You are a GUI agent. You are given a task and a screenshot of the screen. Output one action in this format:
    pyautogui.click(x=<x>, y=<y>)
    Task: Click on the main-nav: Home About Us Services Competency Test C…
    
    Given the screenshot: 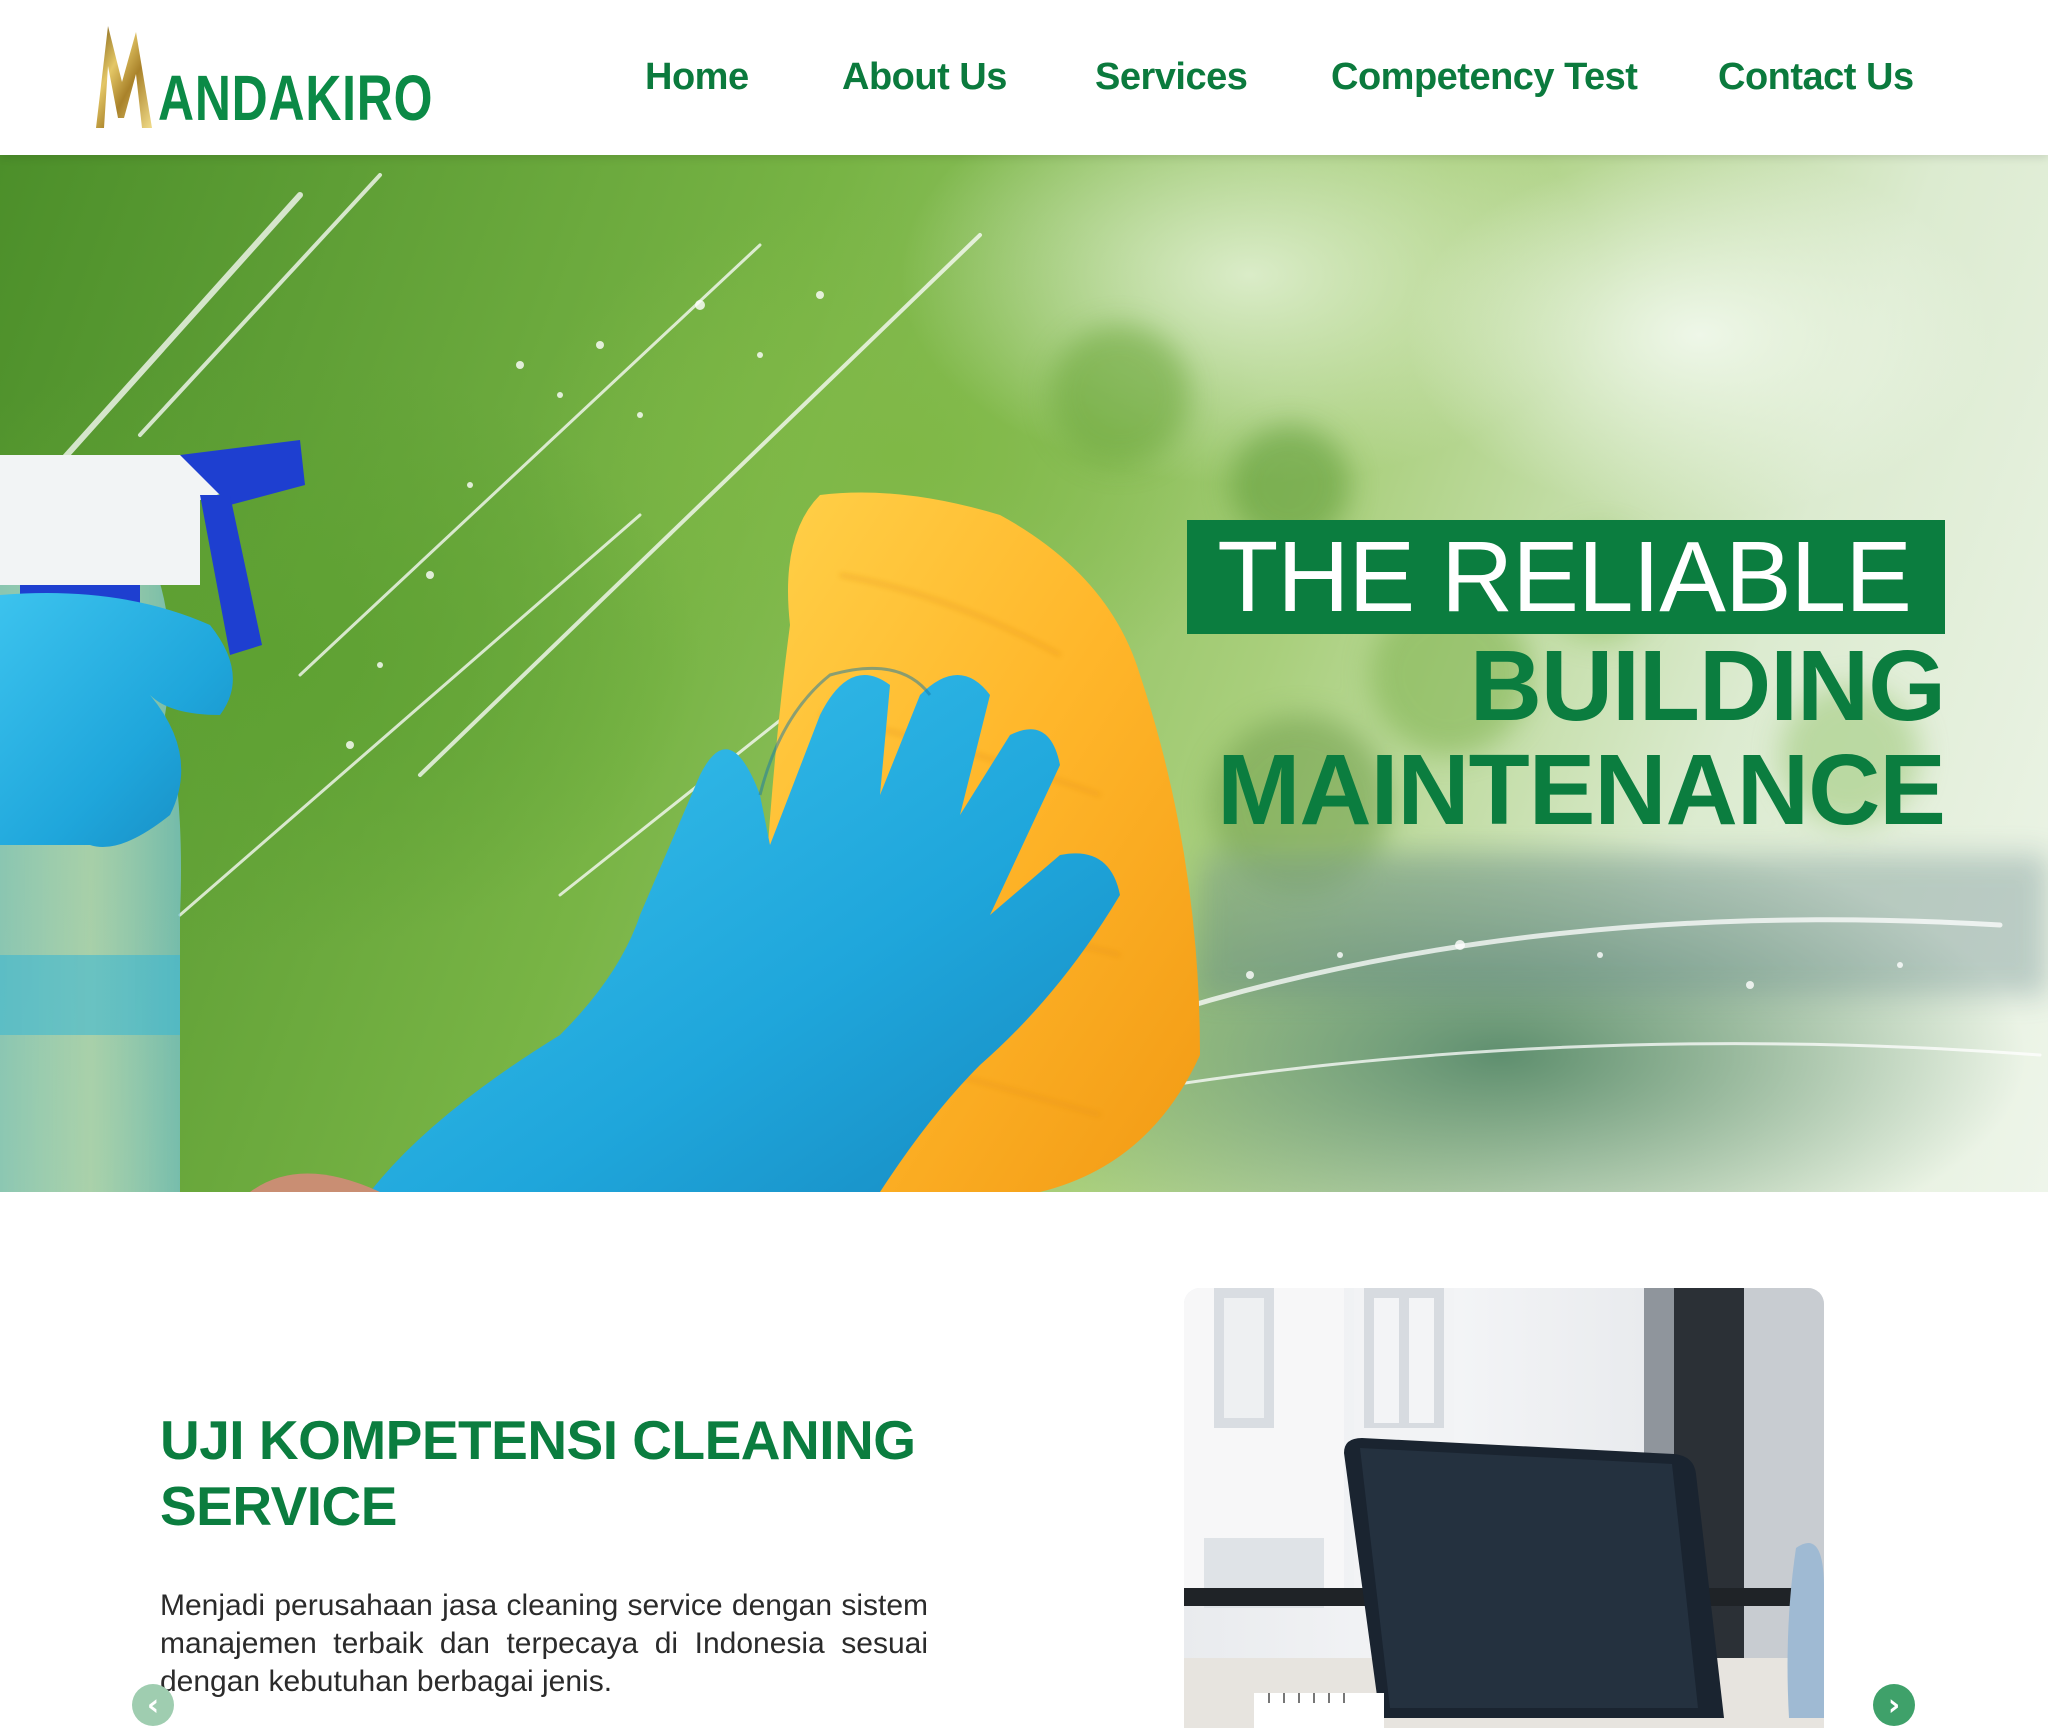 What is the action you would take?
    pyautogui.click(x=1024, y=77)
    